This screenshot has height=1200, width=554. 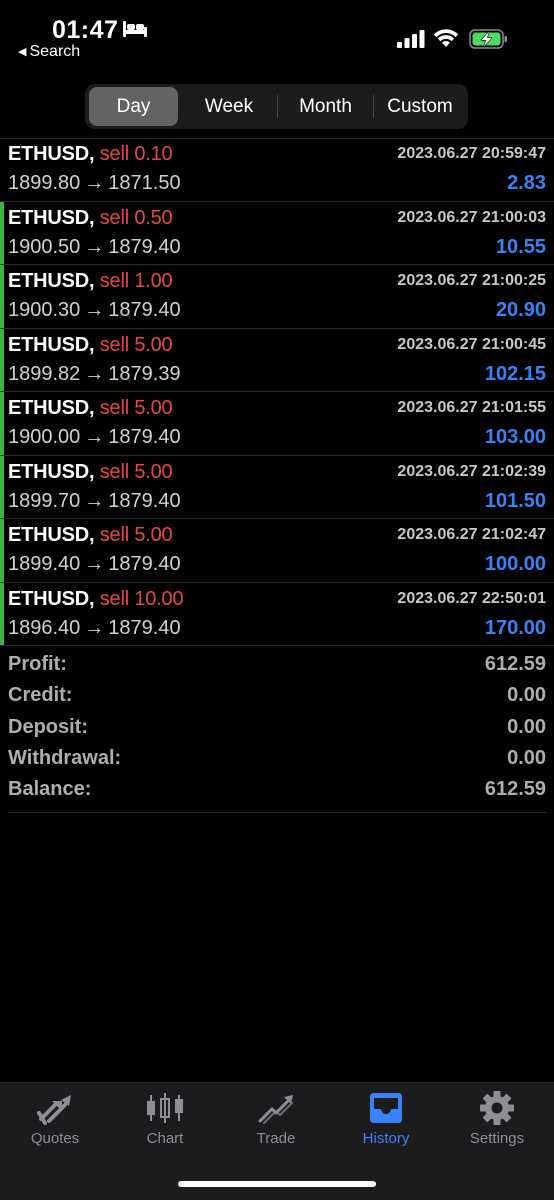 What do you see at coordinates (325, 106) in the screenshot?
I see `period-tab-month: Month` at bounding box center [325, 106].